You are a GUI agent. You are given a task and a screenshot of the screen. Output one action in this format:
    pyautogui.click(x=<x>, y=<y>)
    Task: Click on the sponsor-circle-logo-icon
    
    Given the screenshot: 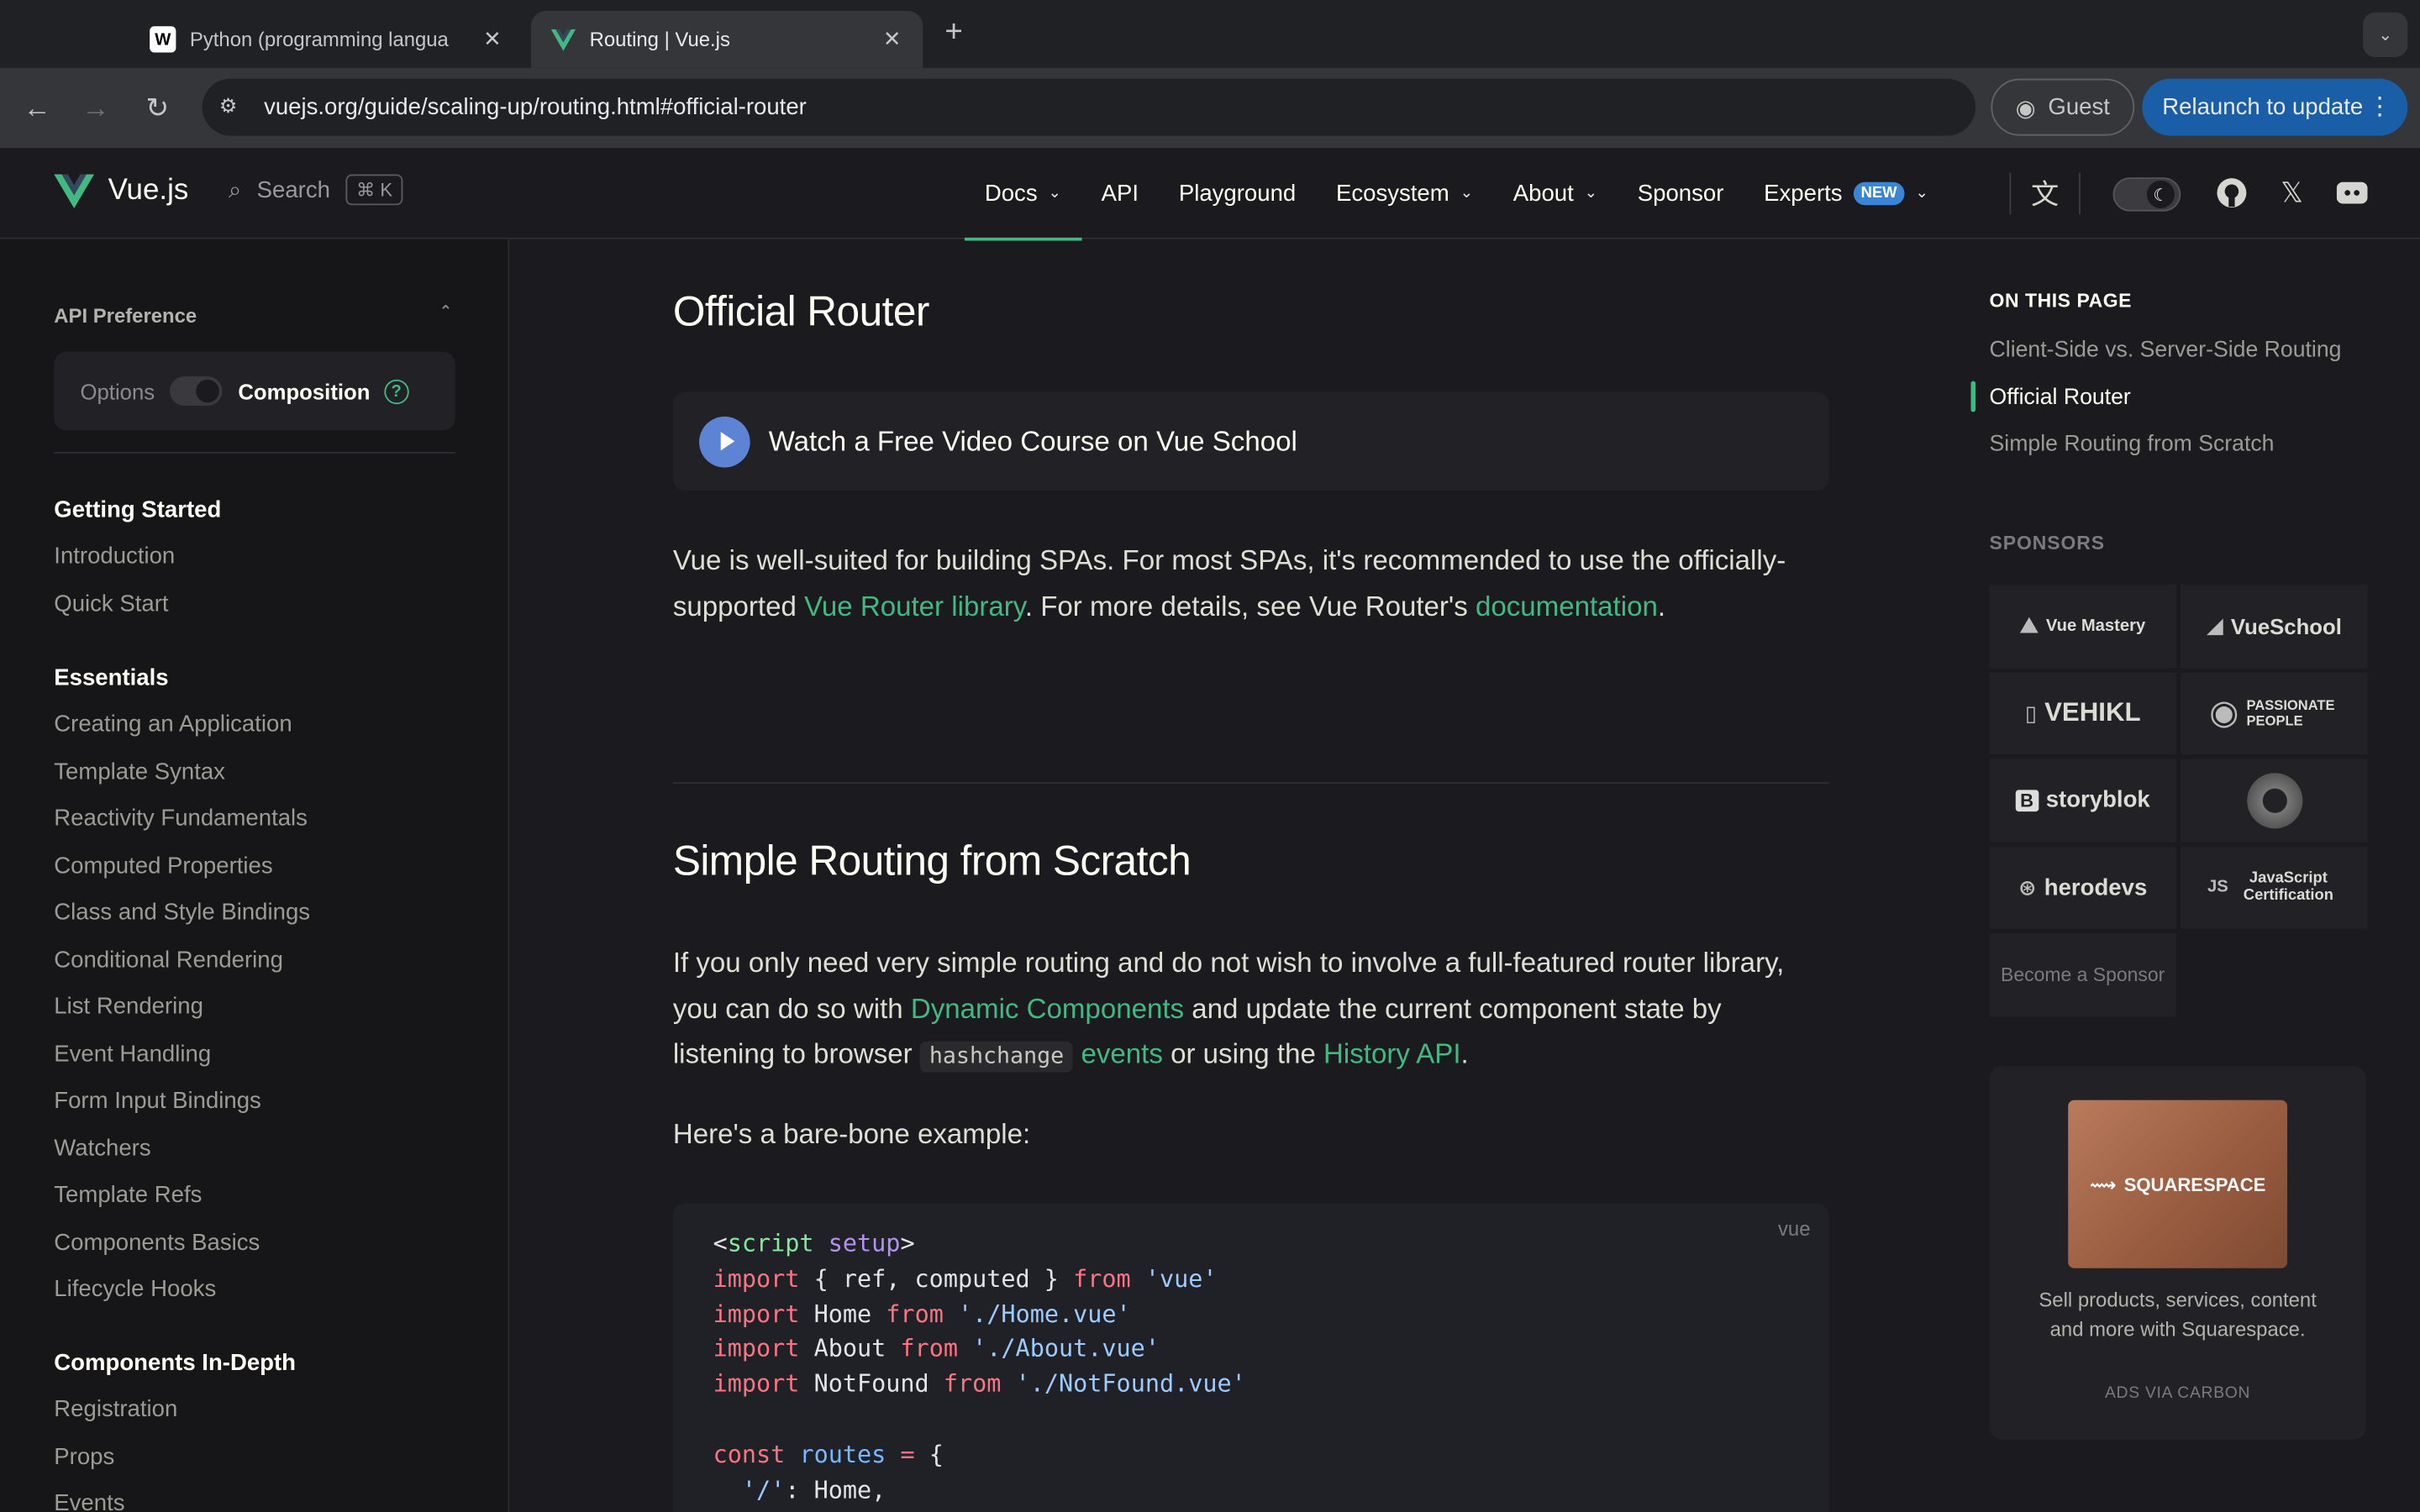 What is the action you would take?
    pyautogui.click(x=2274, y=800)
    